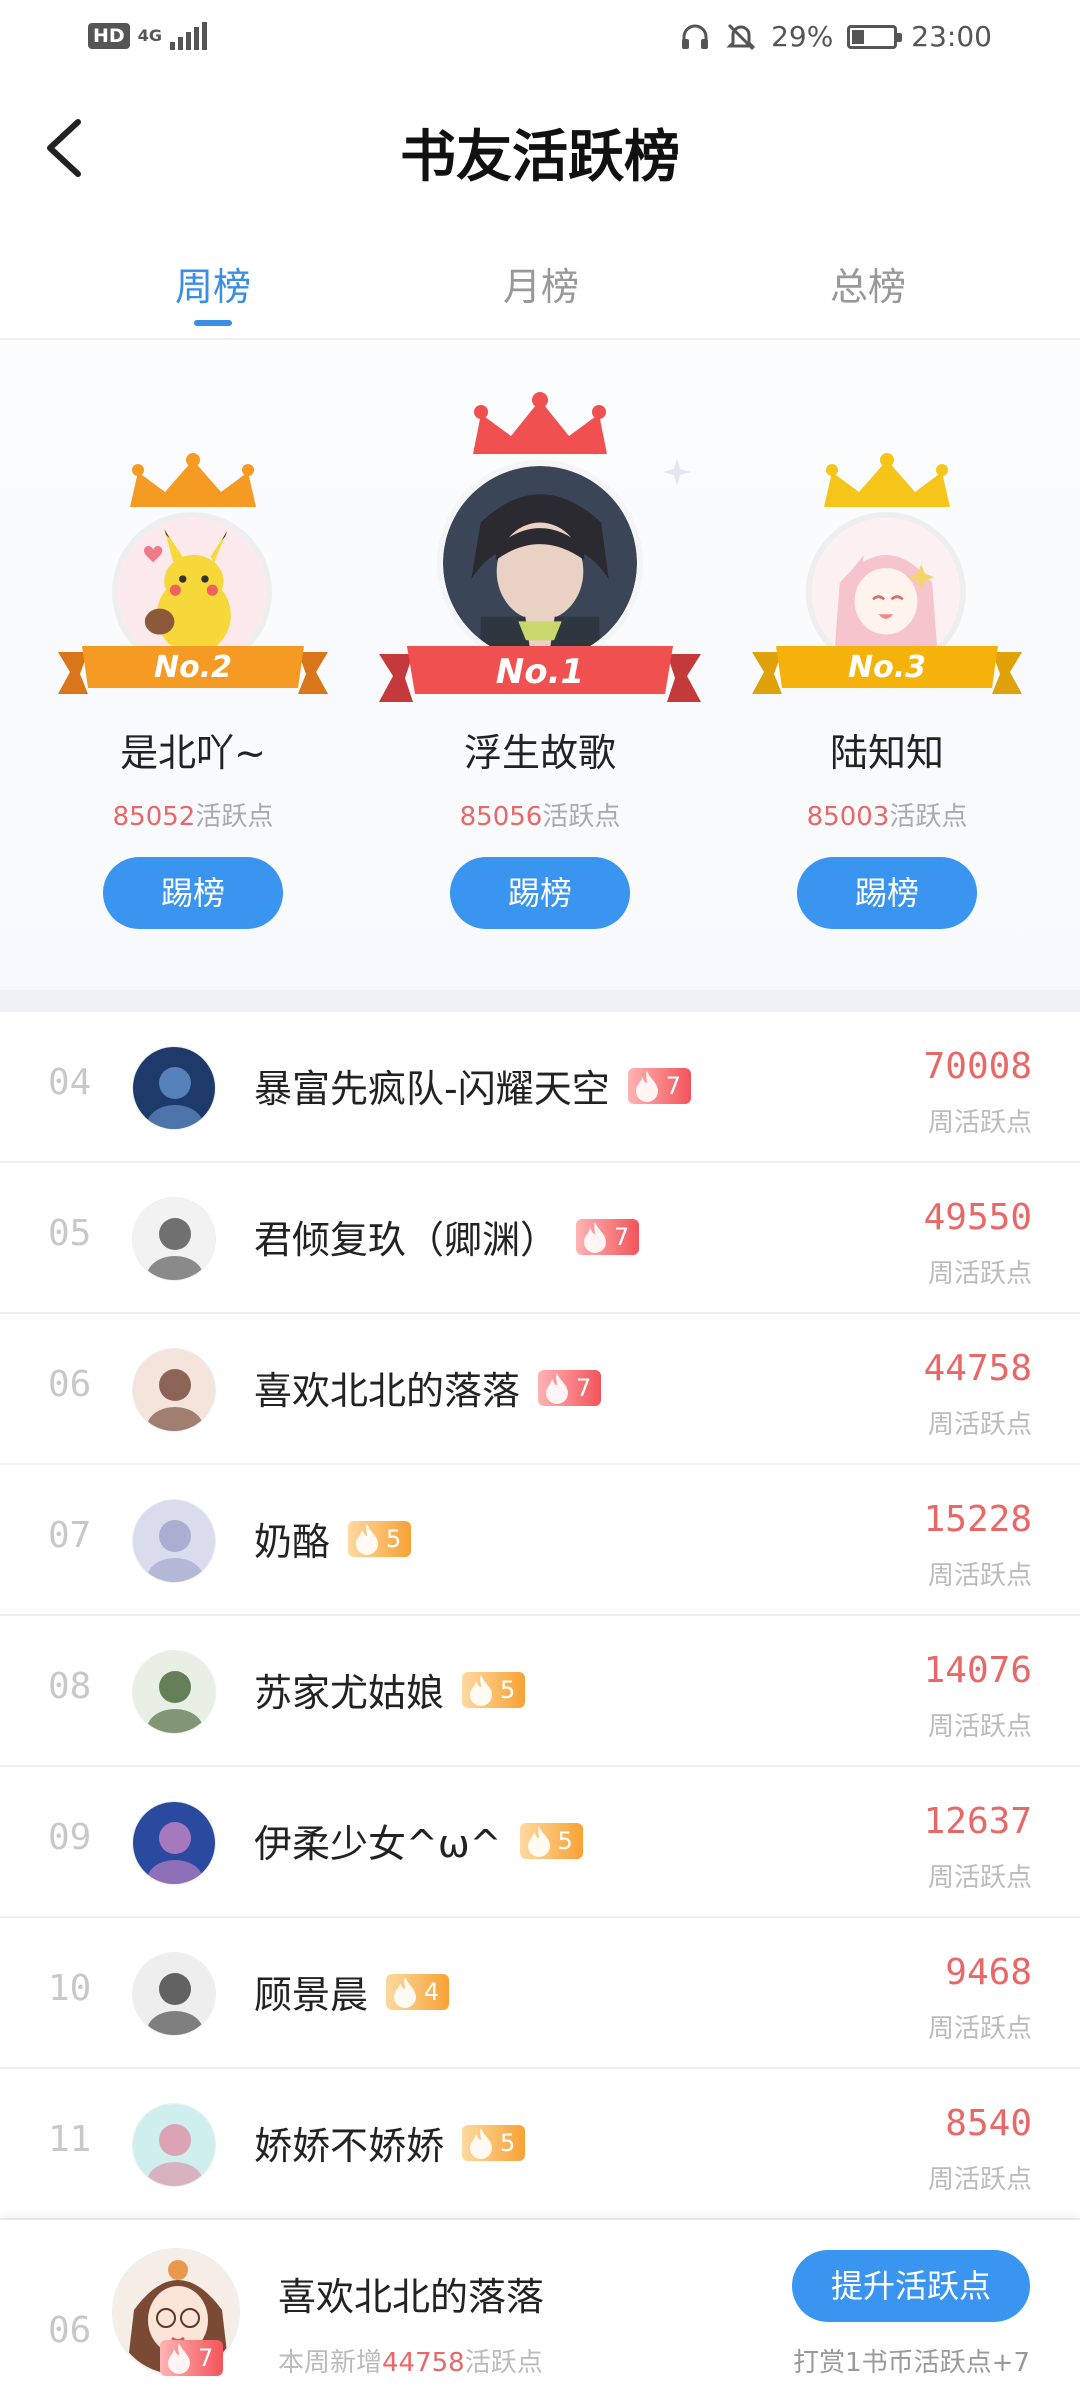 The image size is (1080, 2400). Describe the element at coordinates (109, 36) in the screenshot. I see `hd-indicator: HD` at that location.